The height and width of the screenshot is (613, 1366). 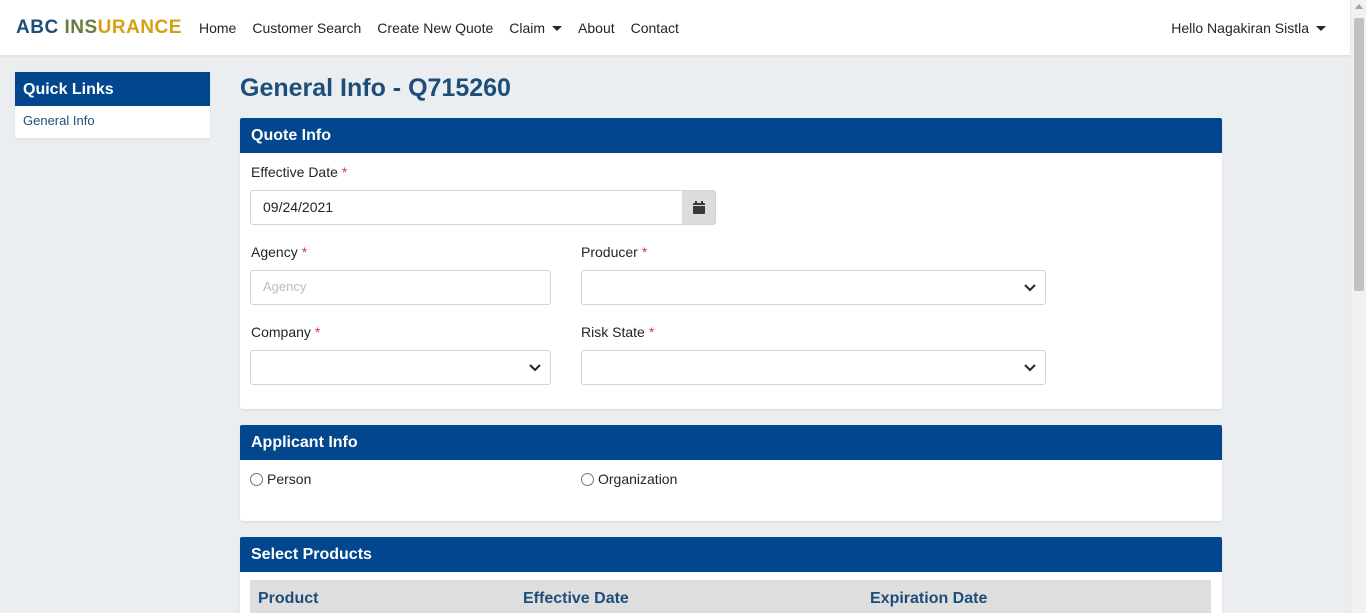 I want to click on scroll-up-arrow-icon, so click(x=1359, y=6).